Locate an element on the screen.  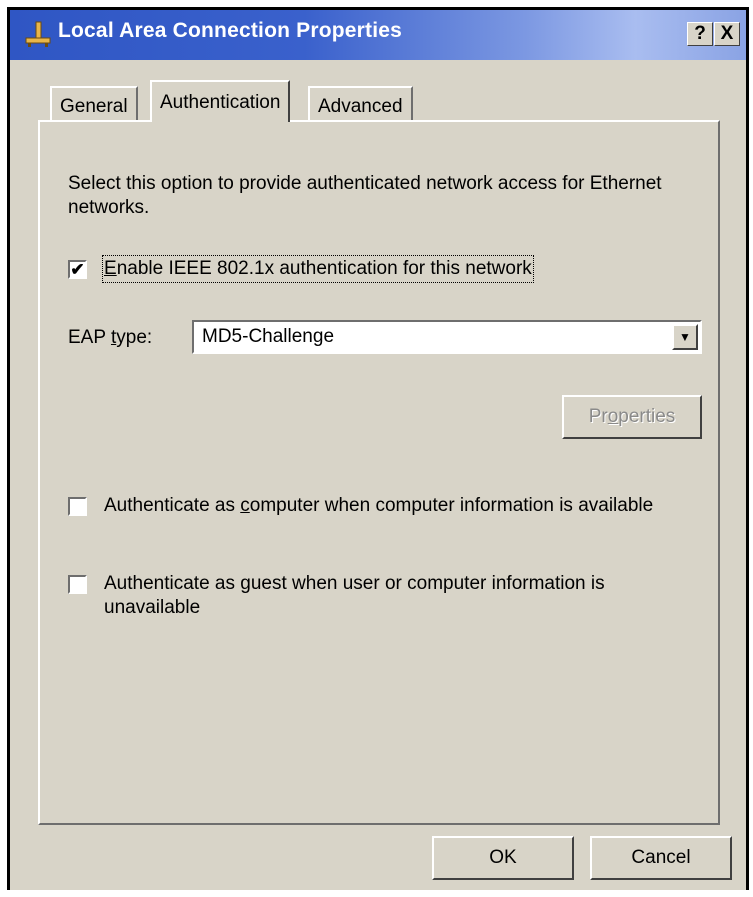
help-button: ? is located at coordinates (700, 34).